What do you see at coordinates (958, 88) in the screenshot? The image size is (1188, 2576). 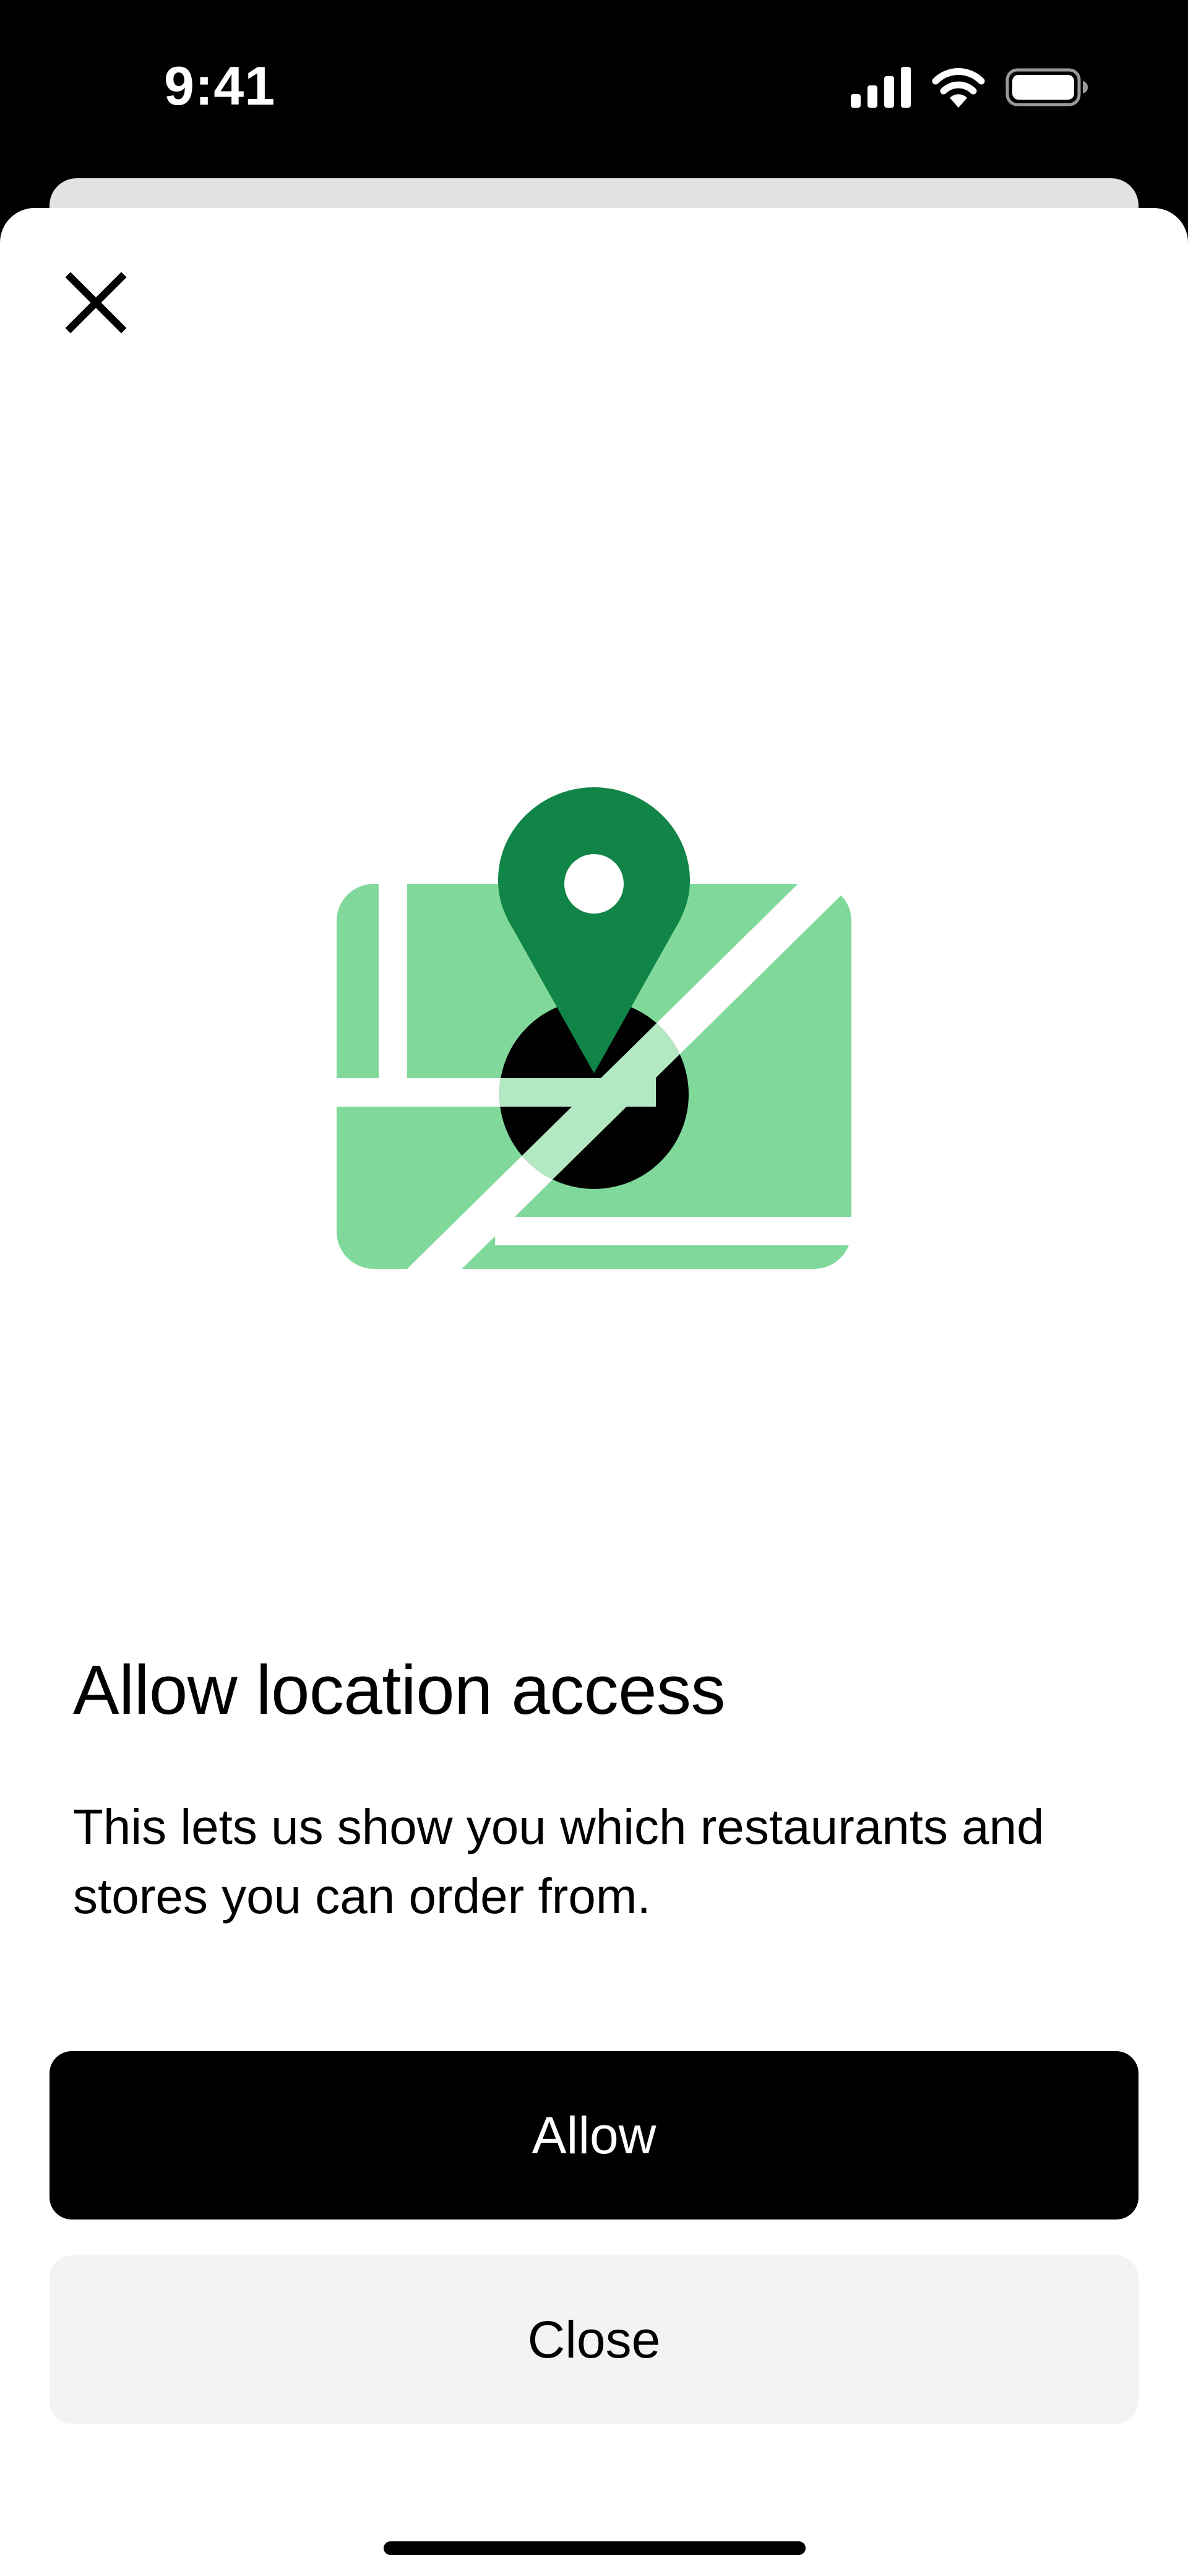 I see `wifi-icon` at bounding box center [958, 88].